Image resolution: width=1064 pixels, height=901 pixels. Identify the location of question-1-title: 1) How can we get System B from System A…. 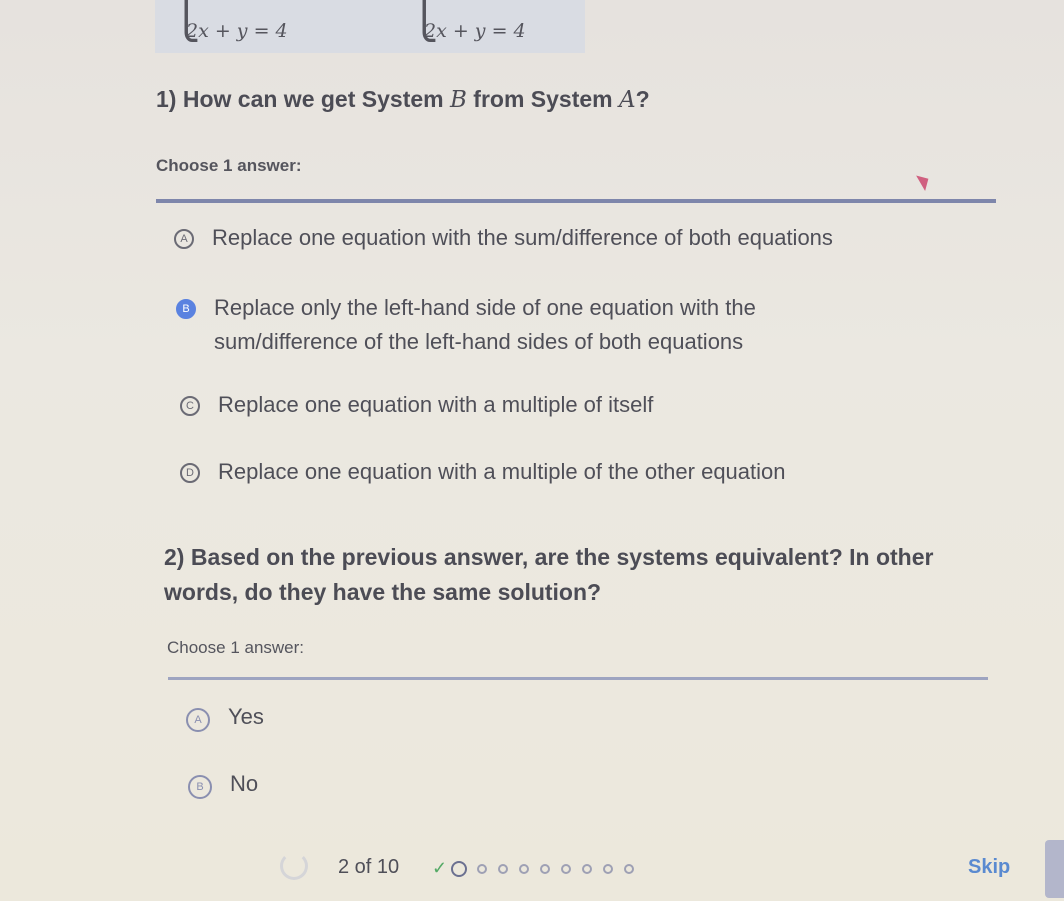
(403, 99).